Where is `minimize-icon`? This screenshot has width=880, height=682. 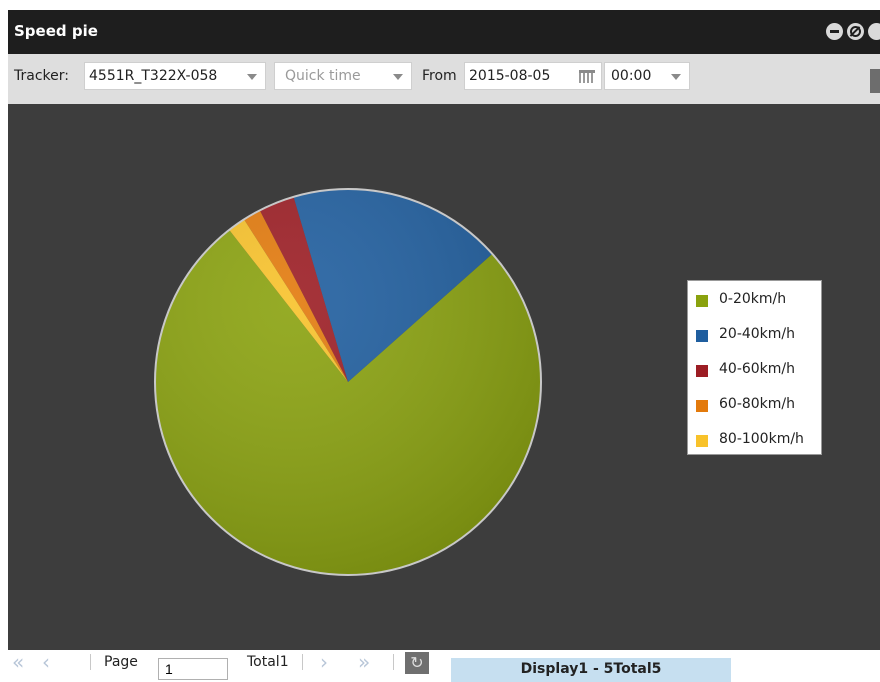 minimize-icon is located at coordinates (834, 31).